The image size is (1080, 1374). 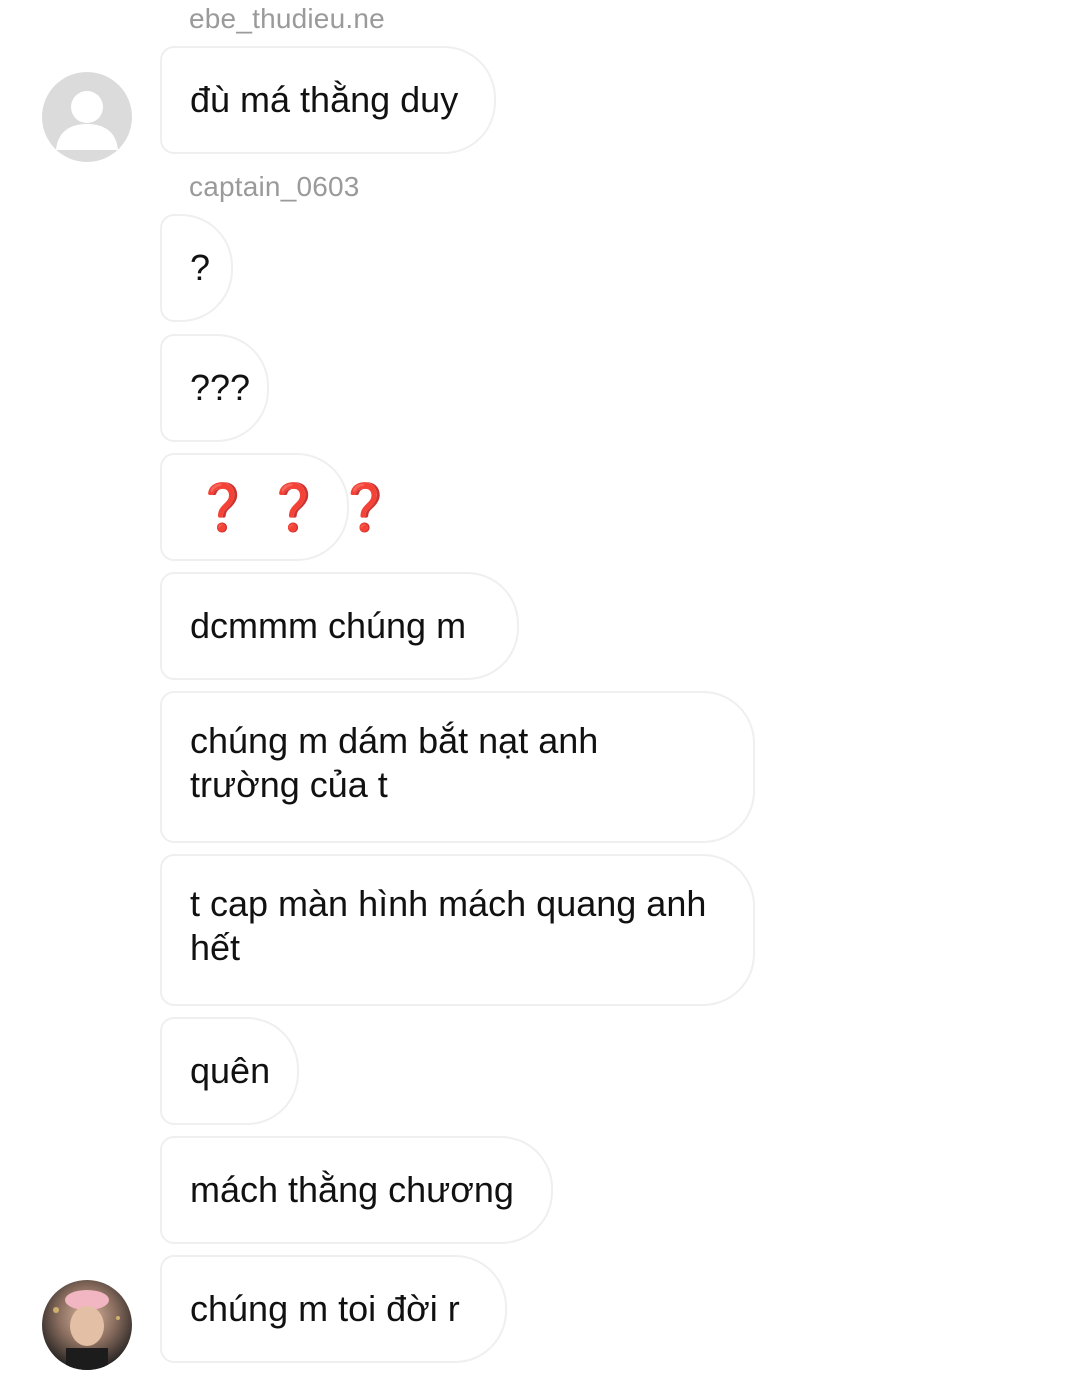 I want to click on message-bubble: đù má thằng duy, so click(x=328, y=100).